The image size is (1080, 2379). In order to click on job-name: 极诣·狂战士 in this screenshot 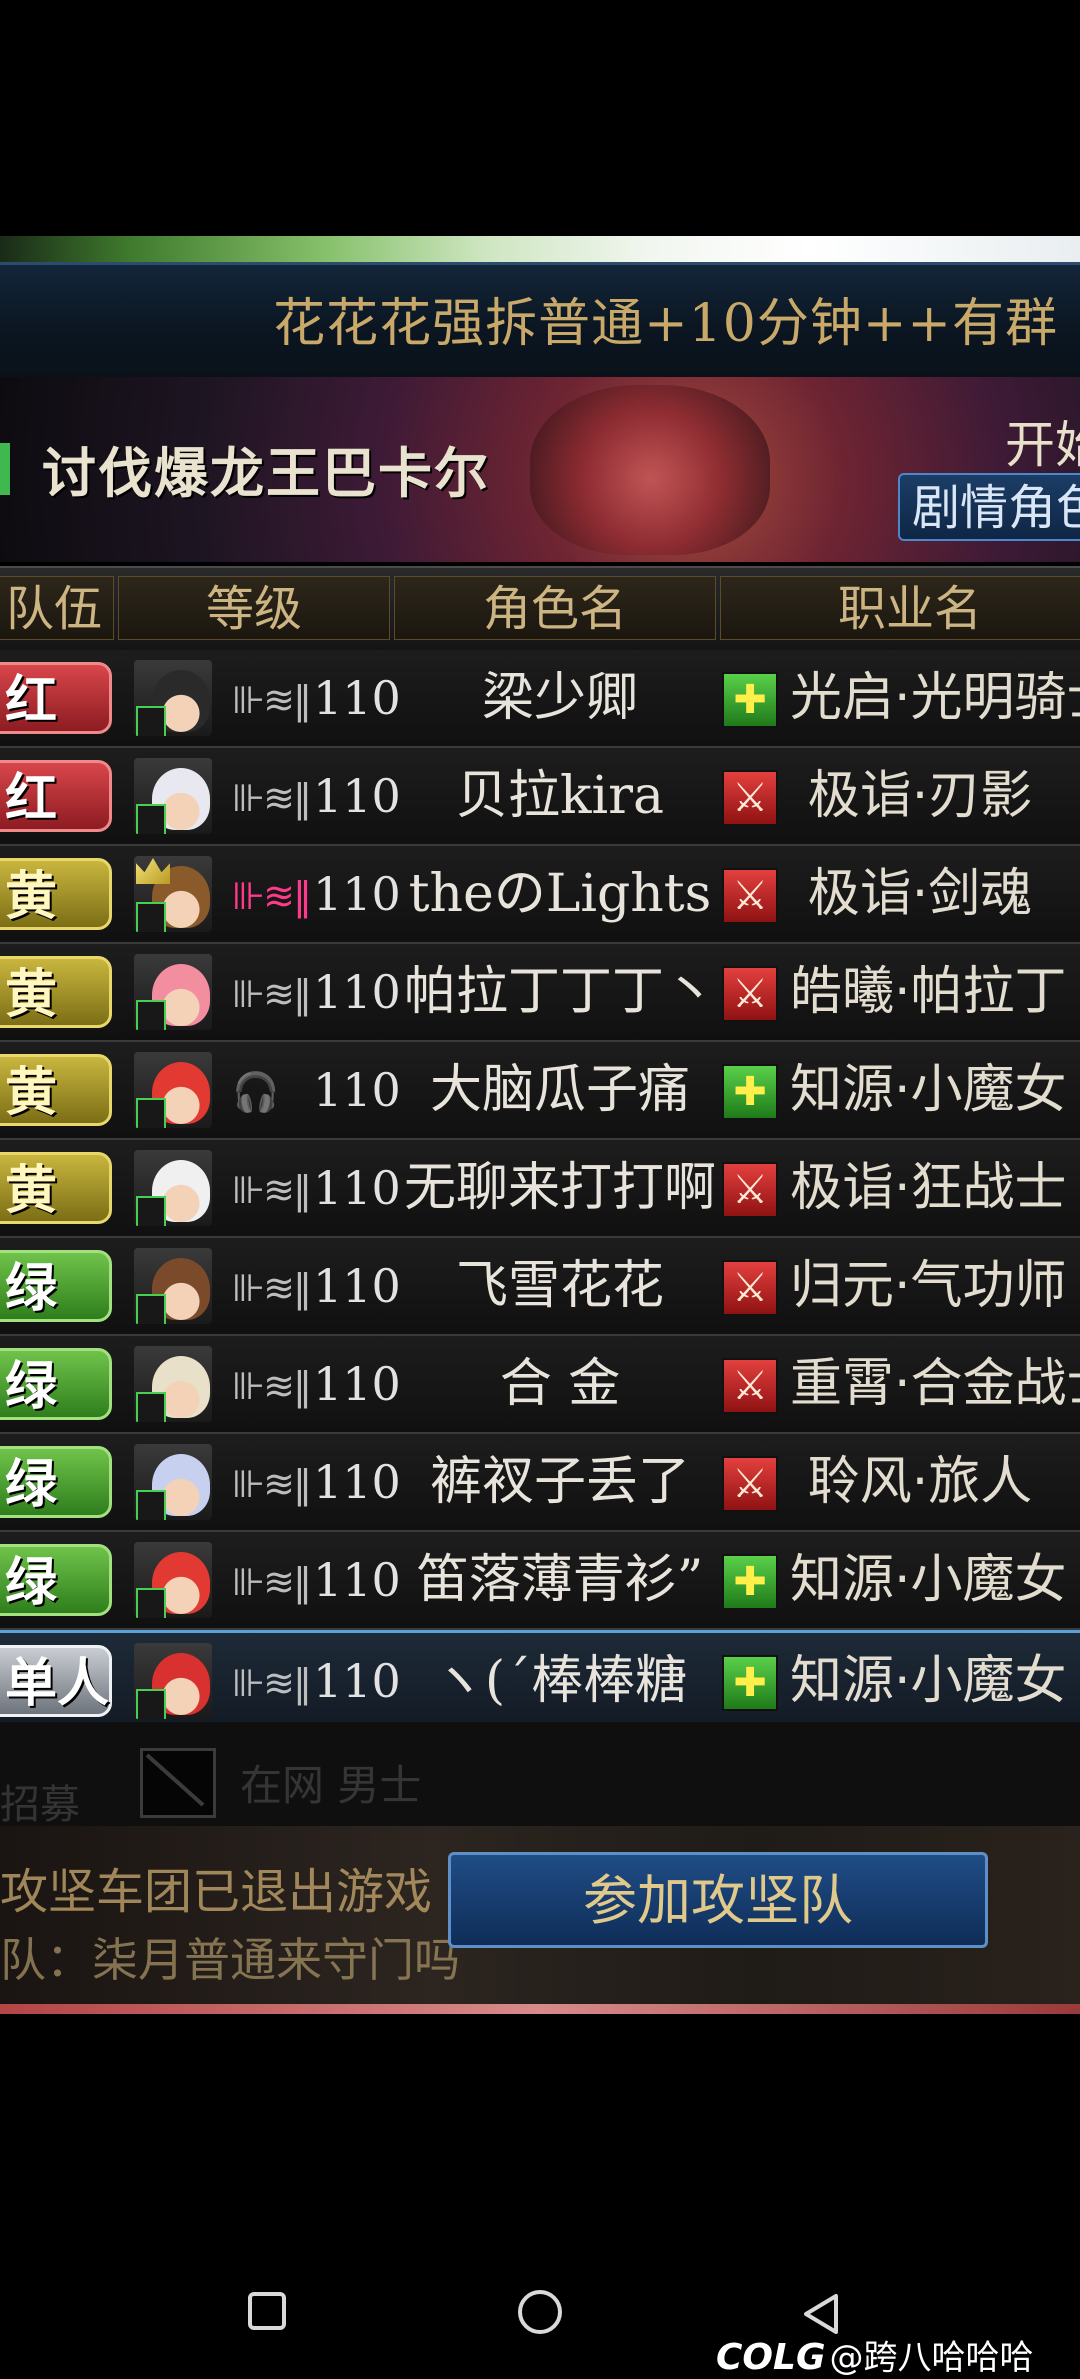, I will do `click(928, 1188)`.